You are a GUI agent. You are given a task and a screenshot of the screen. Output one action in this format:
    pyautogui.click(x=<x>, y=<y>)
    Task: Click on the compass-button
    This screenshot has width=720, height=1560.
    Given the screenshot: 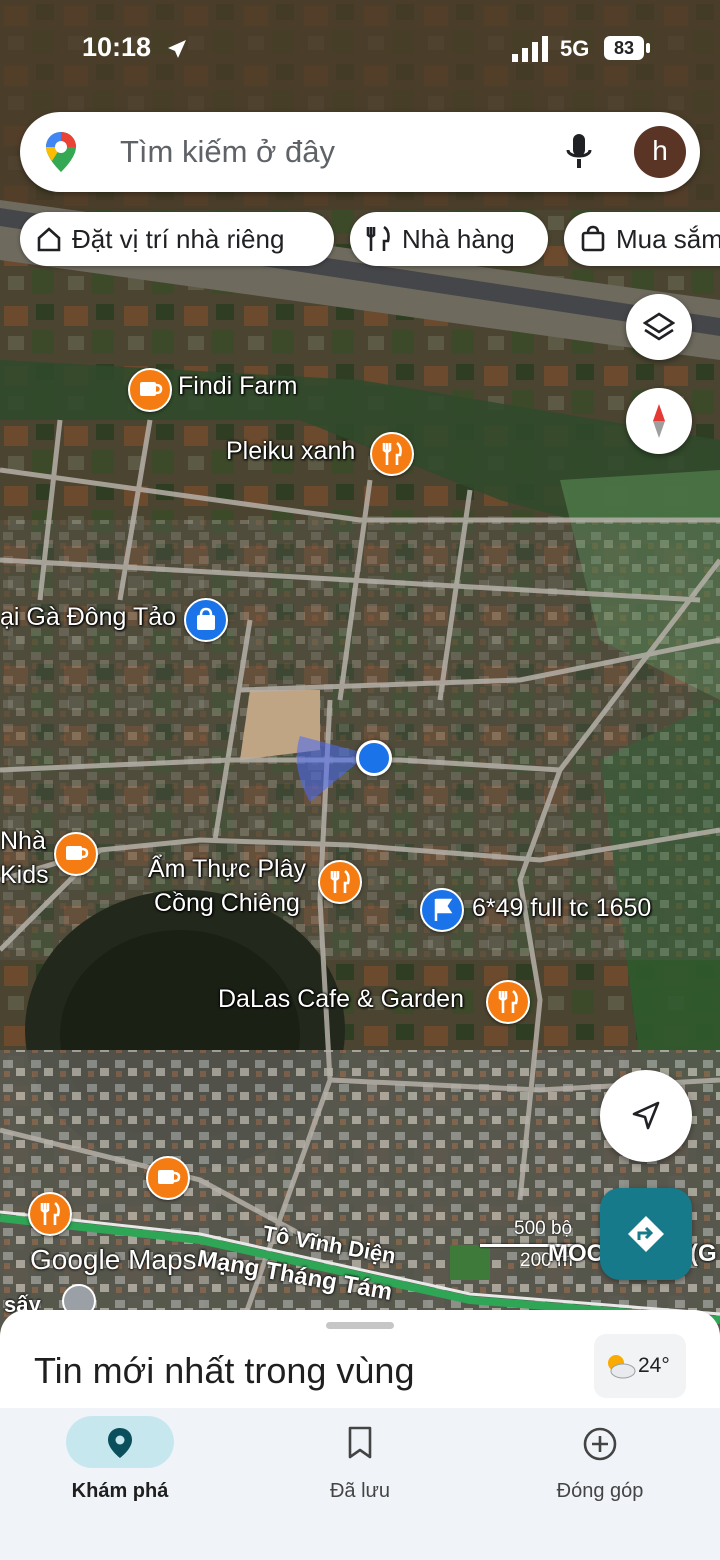 What is the action you would take?
    pyautogui.click(x=659, y=421)
    